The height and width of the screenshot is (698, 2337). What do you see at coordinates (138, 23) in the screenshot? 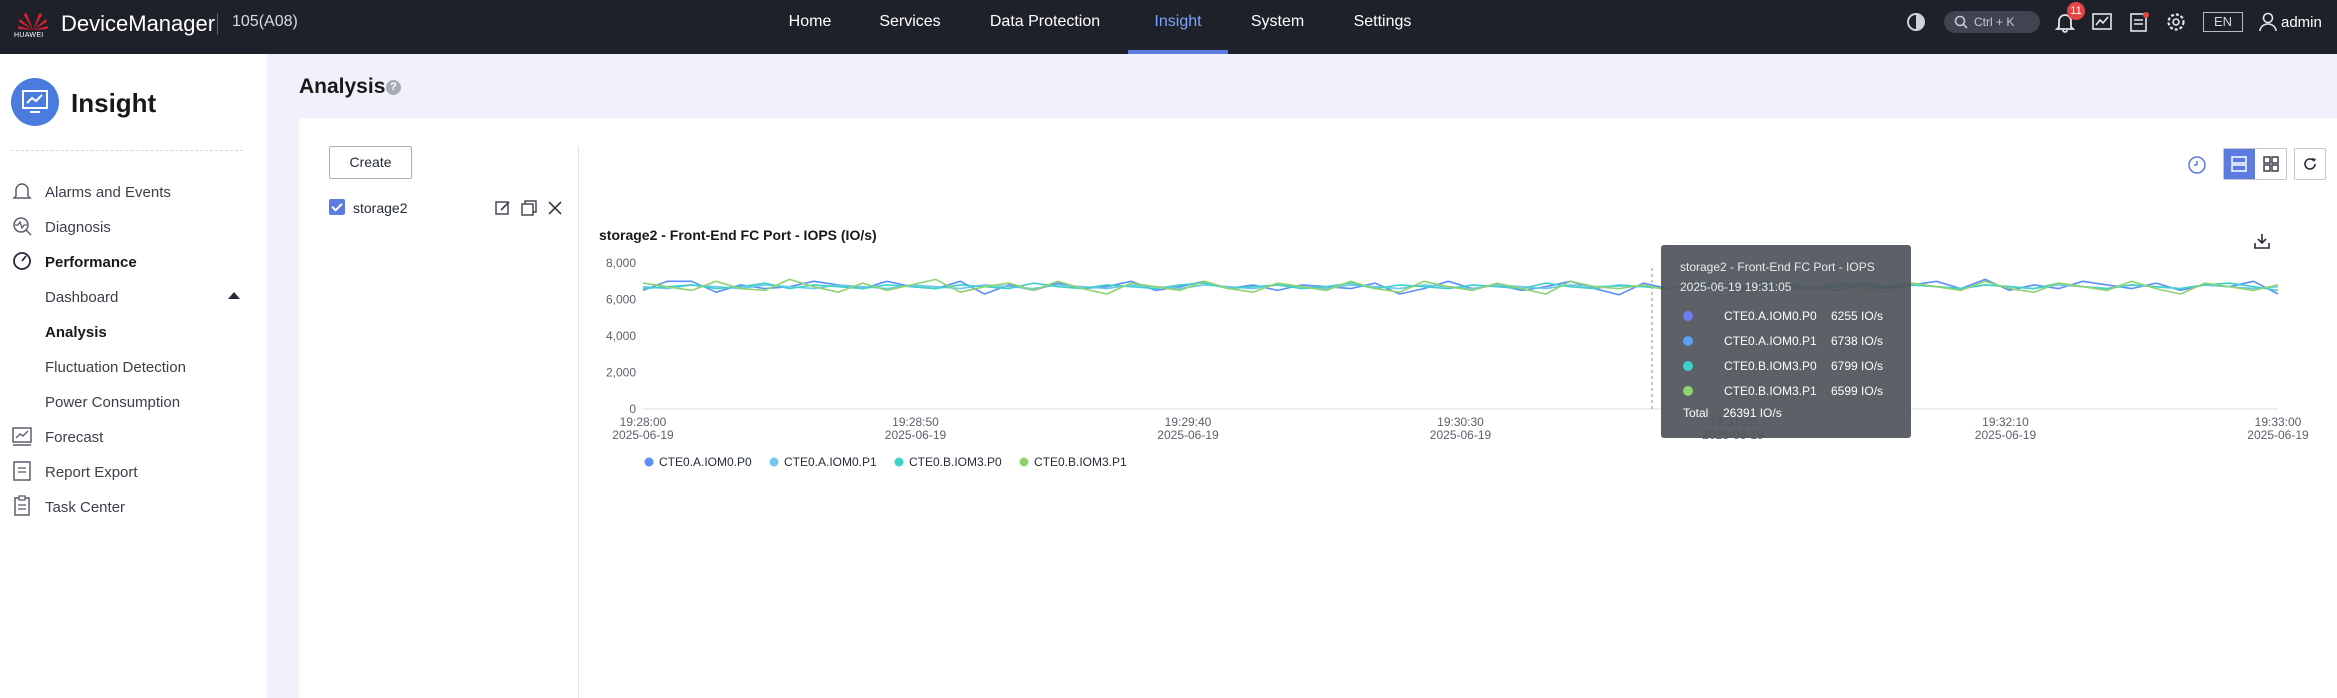
I see `app-title: DeviceManager` at bounding box center [138, 23].